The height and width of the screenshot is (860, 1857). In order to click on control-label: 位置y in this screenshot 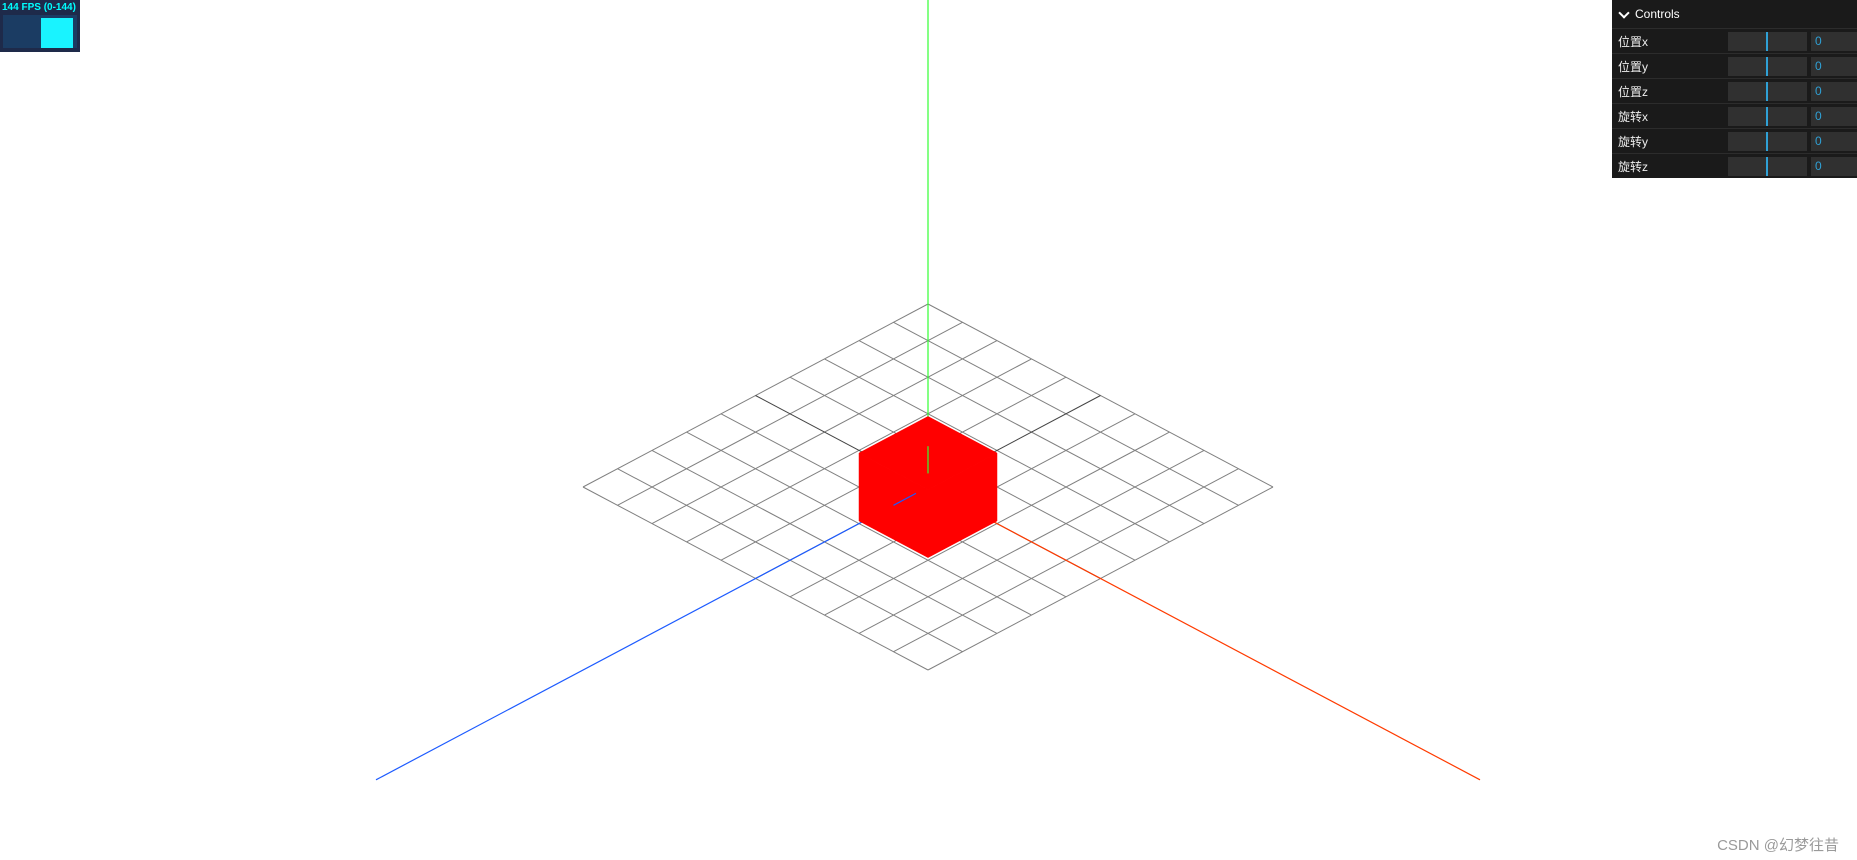, I will do `click(1633, 66)`.